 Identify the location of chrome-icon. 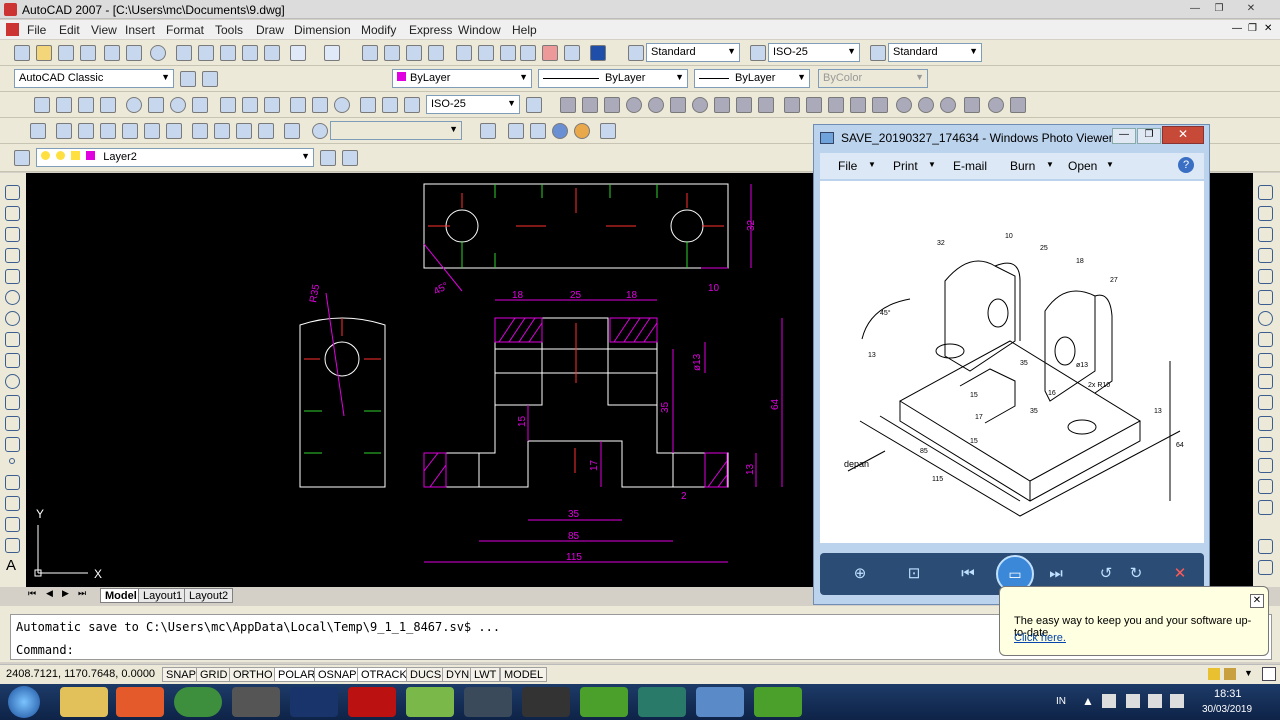
(198, 702).